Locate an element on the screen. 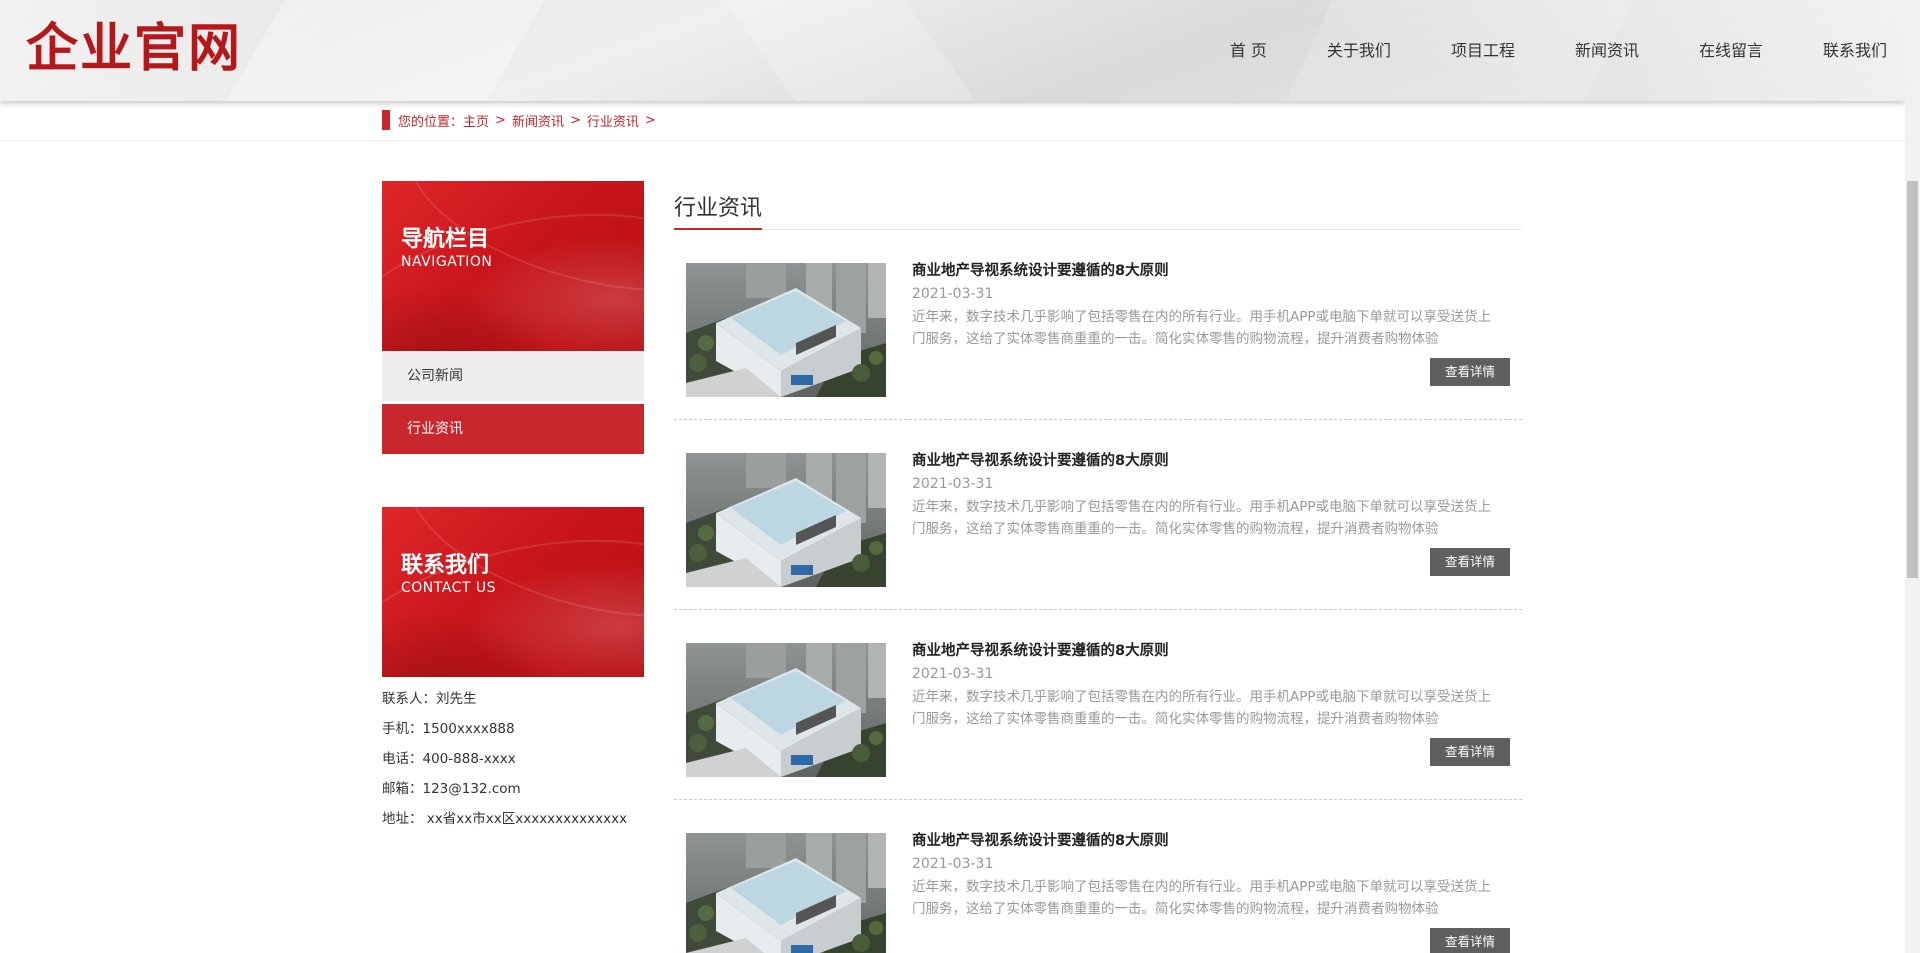  breadcrumb-bar: 您的位置： 主页 > 新闻资讯 > 行业资讯 > is located at coordinates (952, 121).